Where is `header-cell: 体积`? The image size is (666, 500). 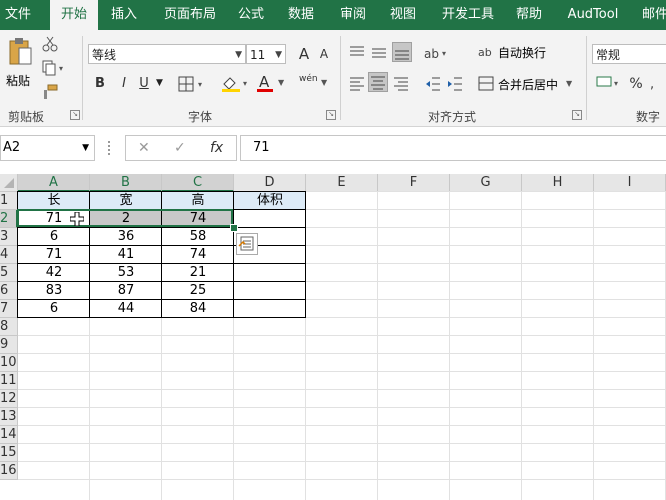 header-cell: 体积 is located at coordinates (270, 201).